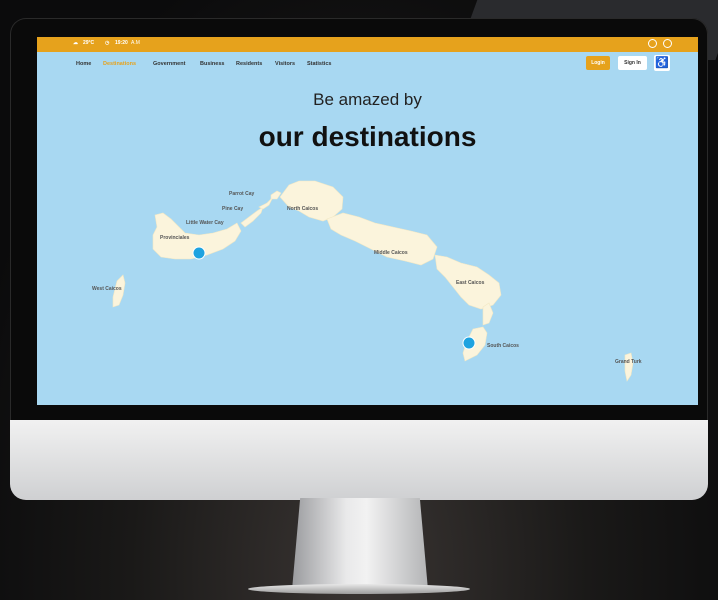  I want to click on island-middle-caicos, so click(382, 239).